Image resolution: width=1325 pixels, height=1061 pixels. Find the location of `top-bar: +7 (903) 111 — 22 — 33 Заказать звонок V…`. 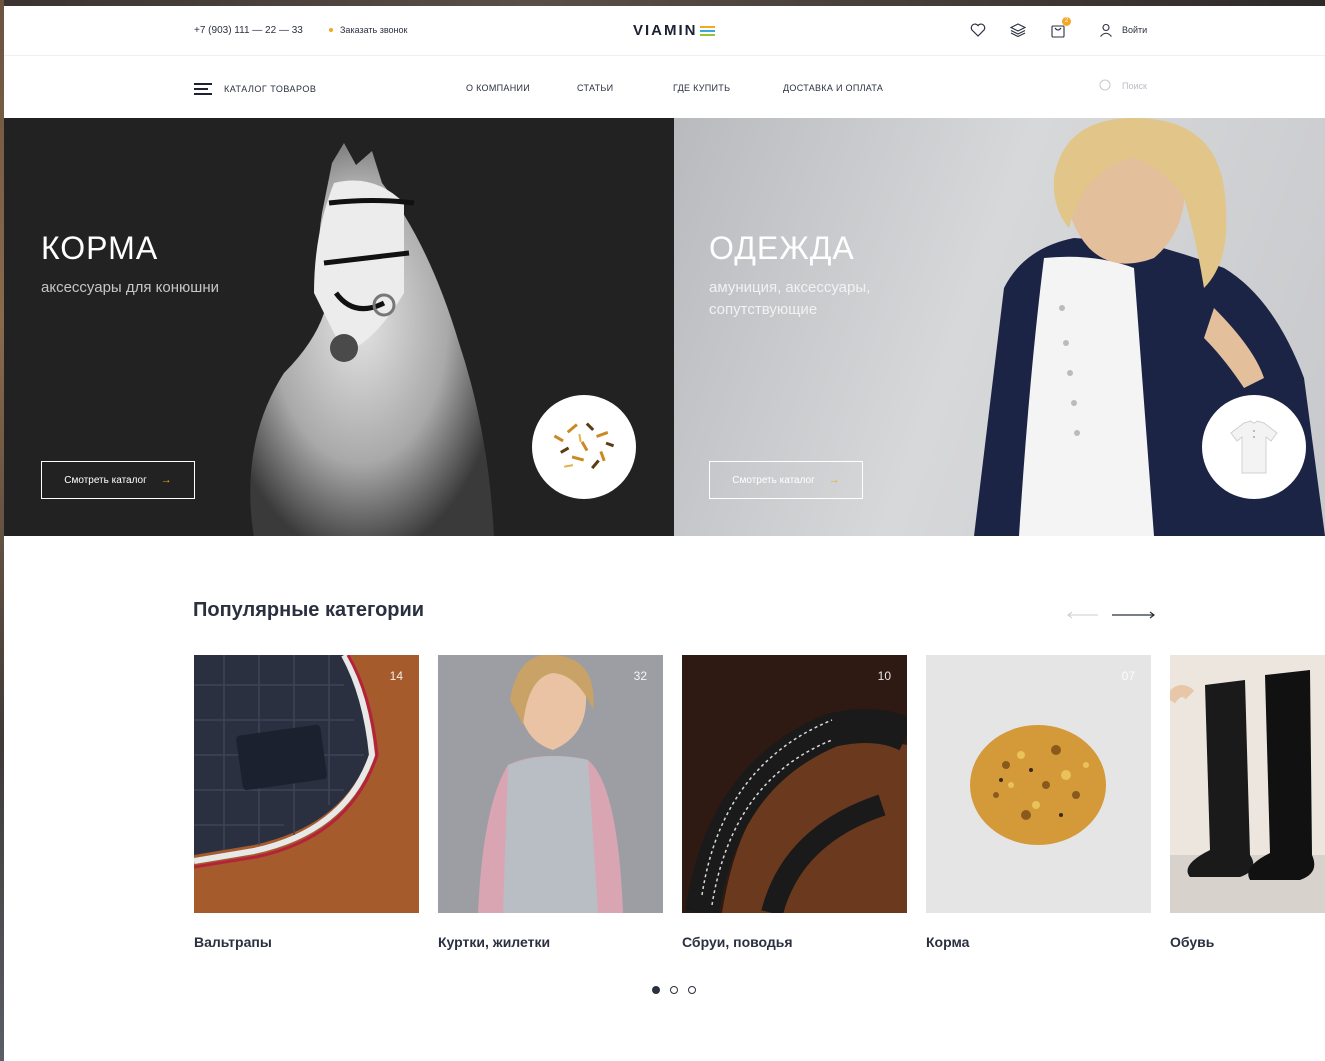

top-bar: +7 (903) 111 — 22 — 33 Заказать звонок V… is located at coordinates (664, 31).